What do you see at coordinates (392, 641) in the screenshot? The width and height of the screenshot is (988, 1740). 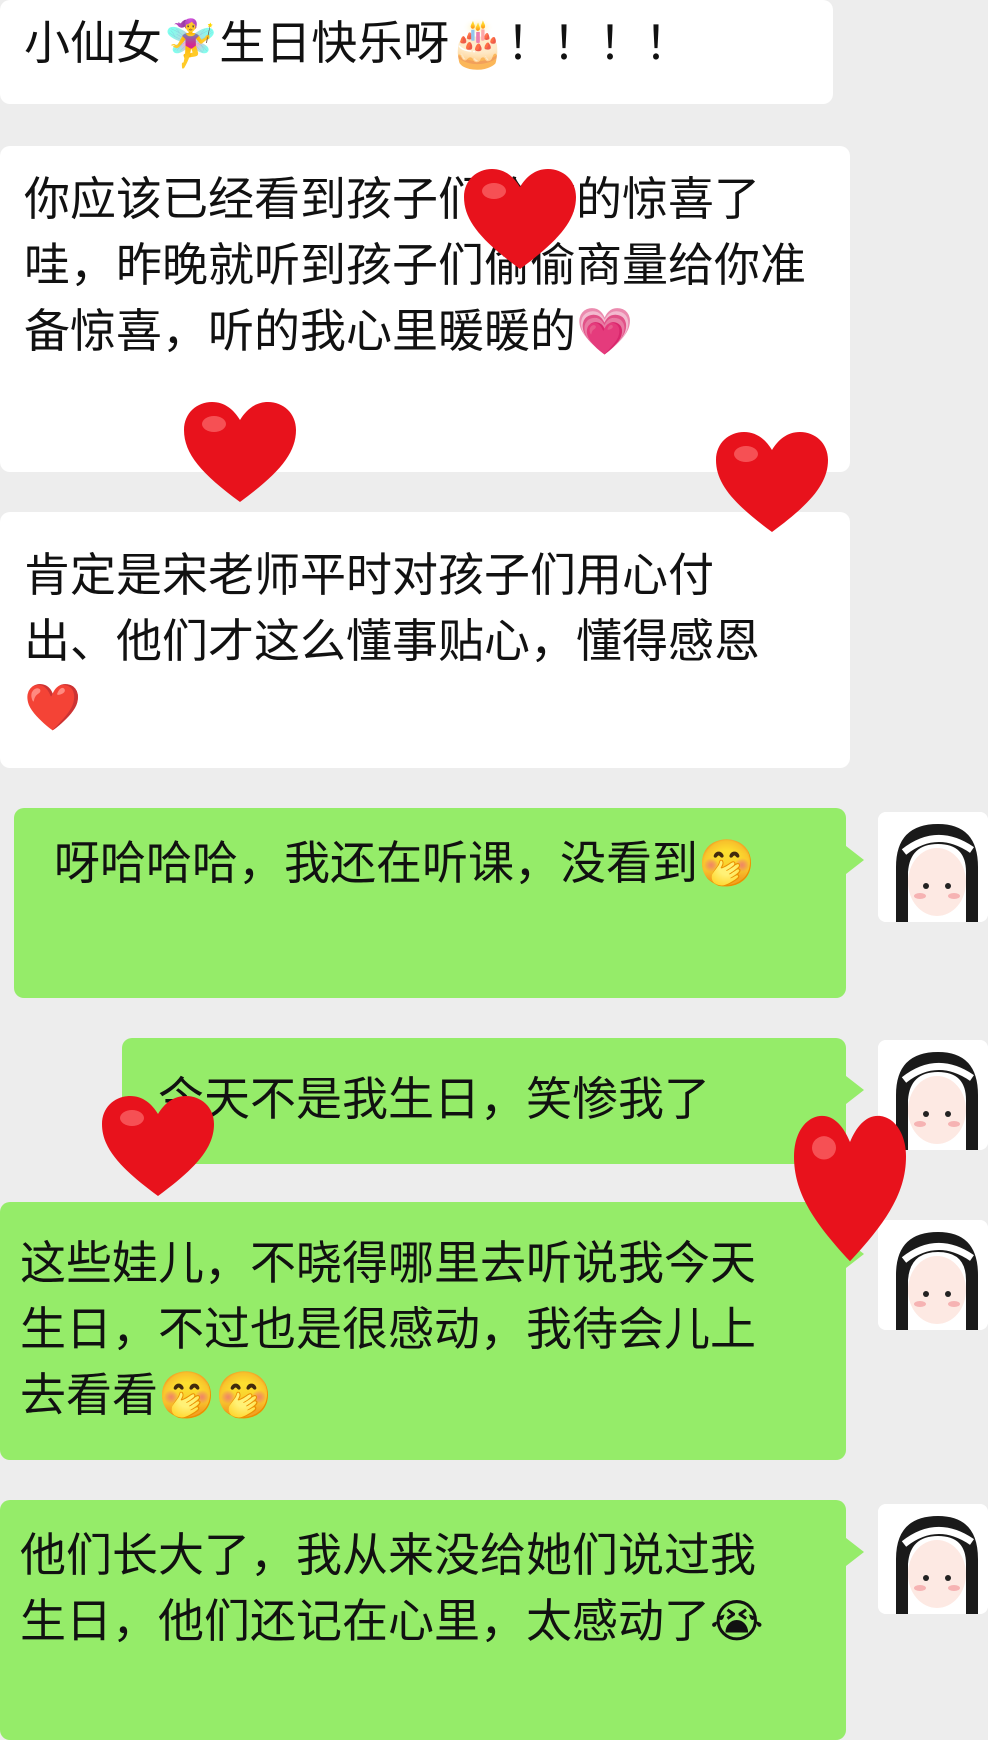 I see `message-text: 肯定是宋老师平时对孩子们用心付出、他们才这么懂事贴心，懂得感恩❤️` at bounding box center [392, 641].